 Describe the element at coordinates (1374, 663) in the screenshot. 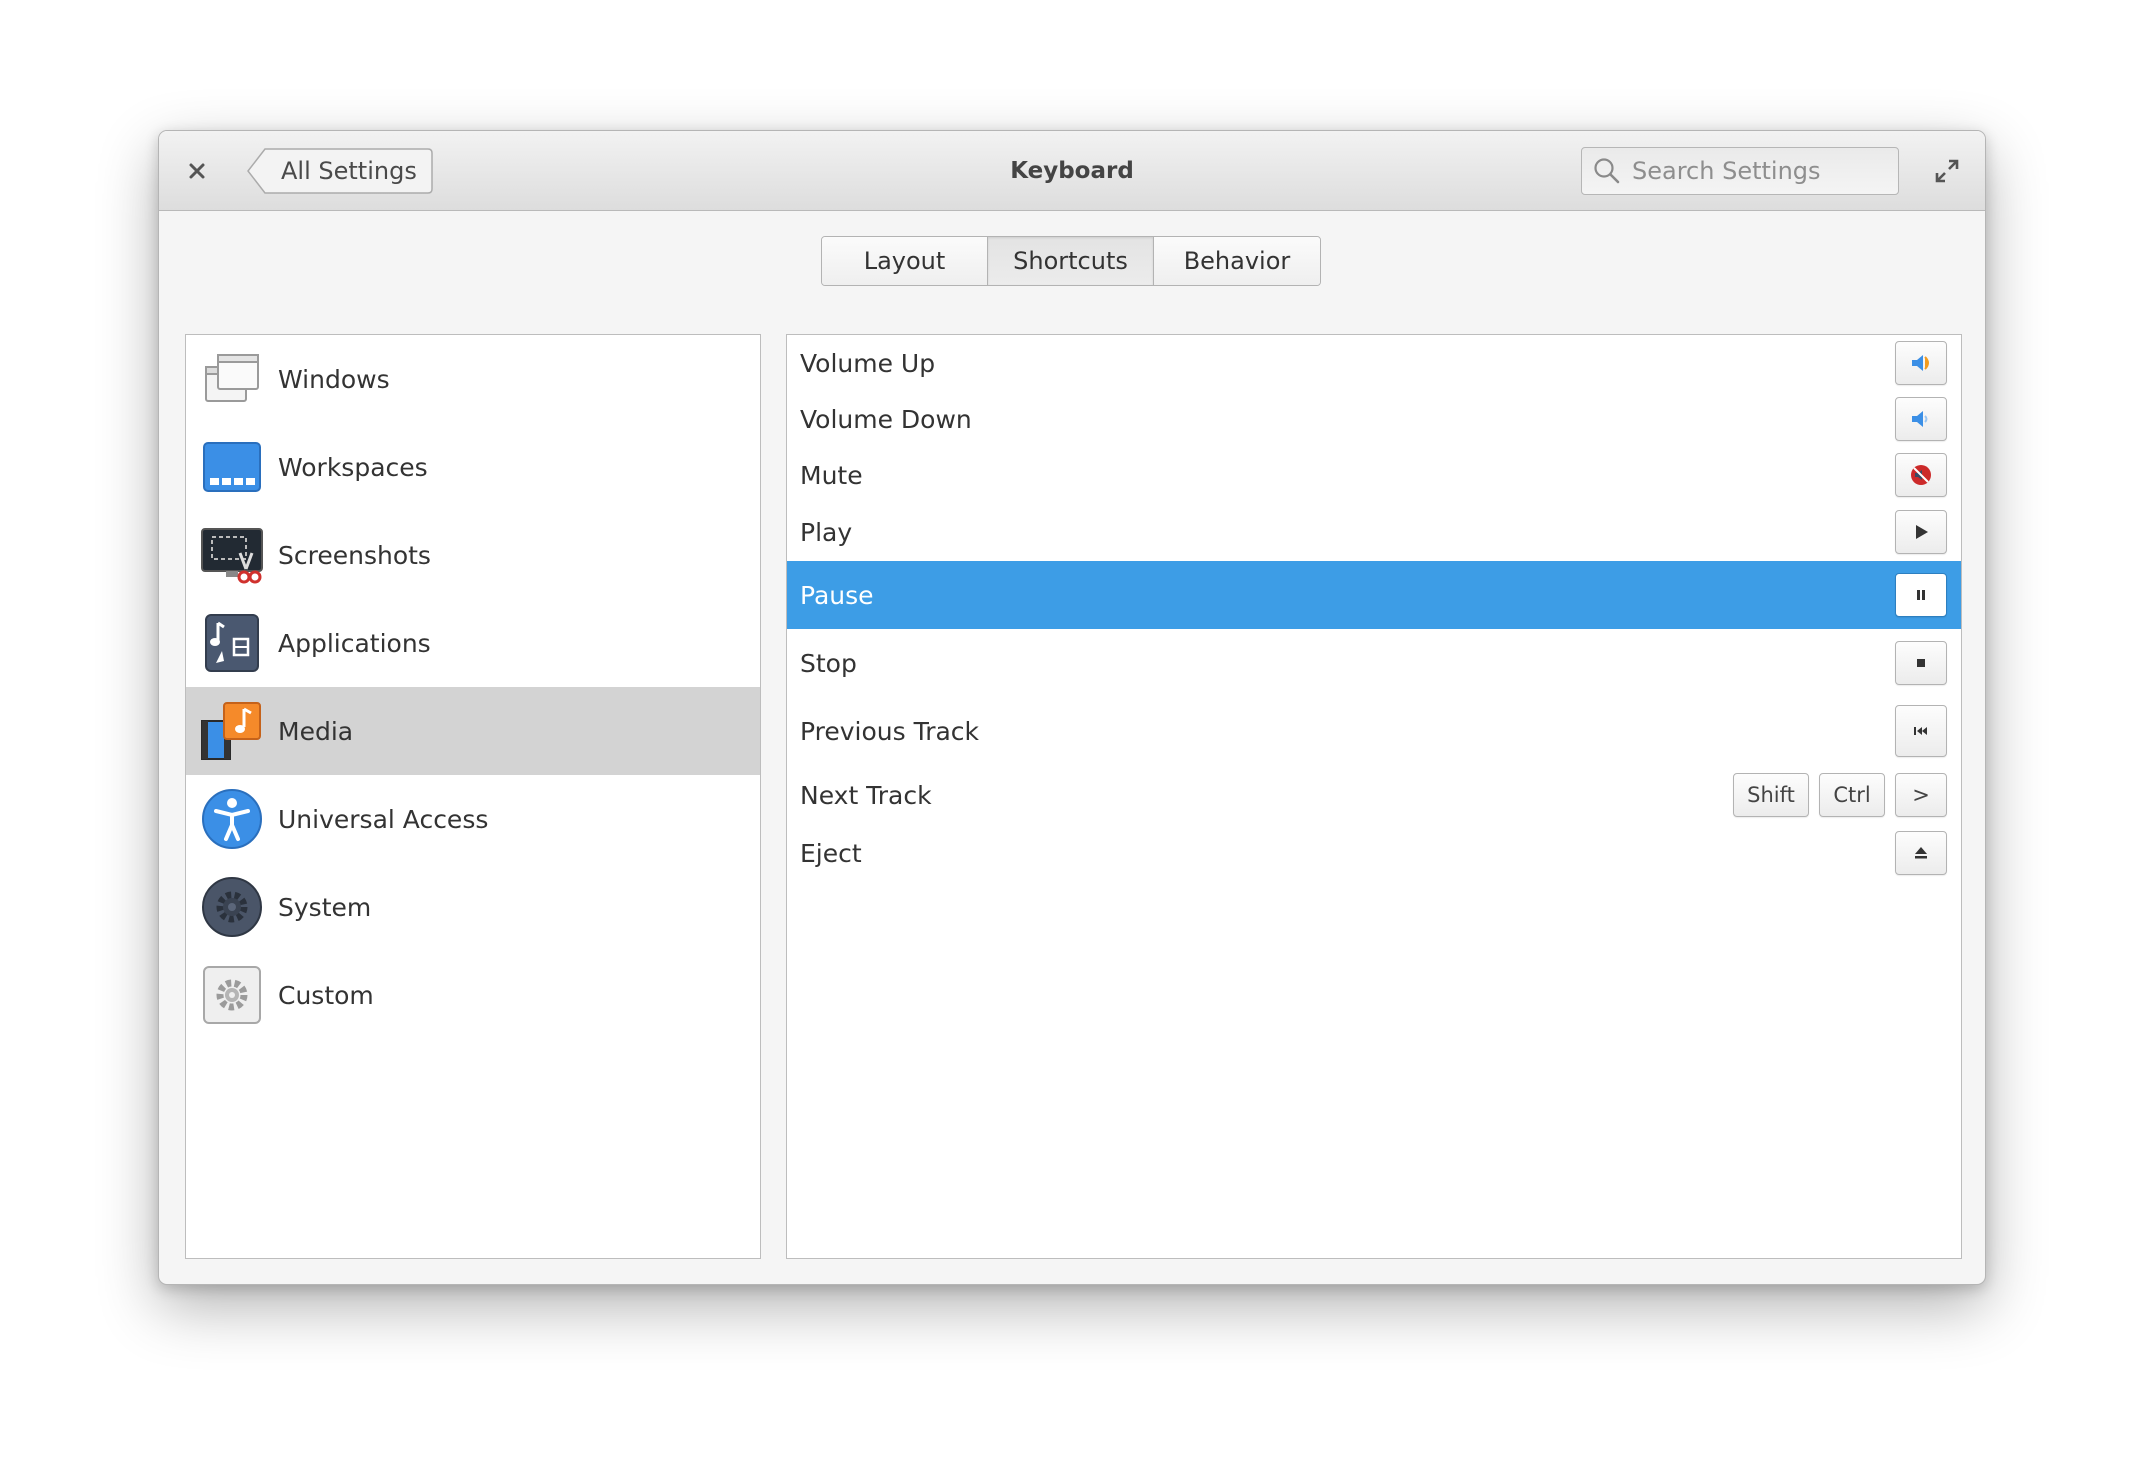

I see `shortcut-row-stop: Stop` at that location.